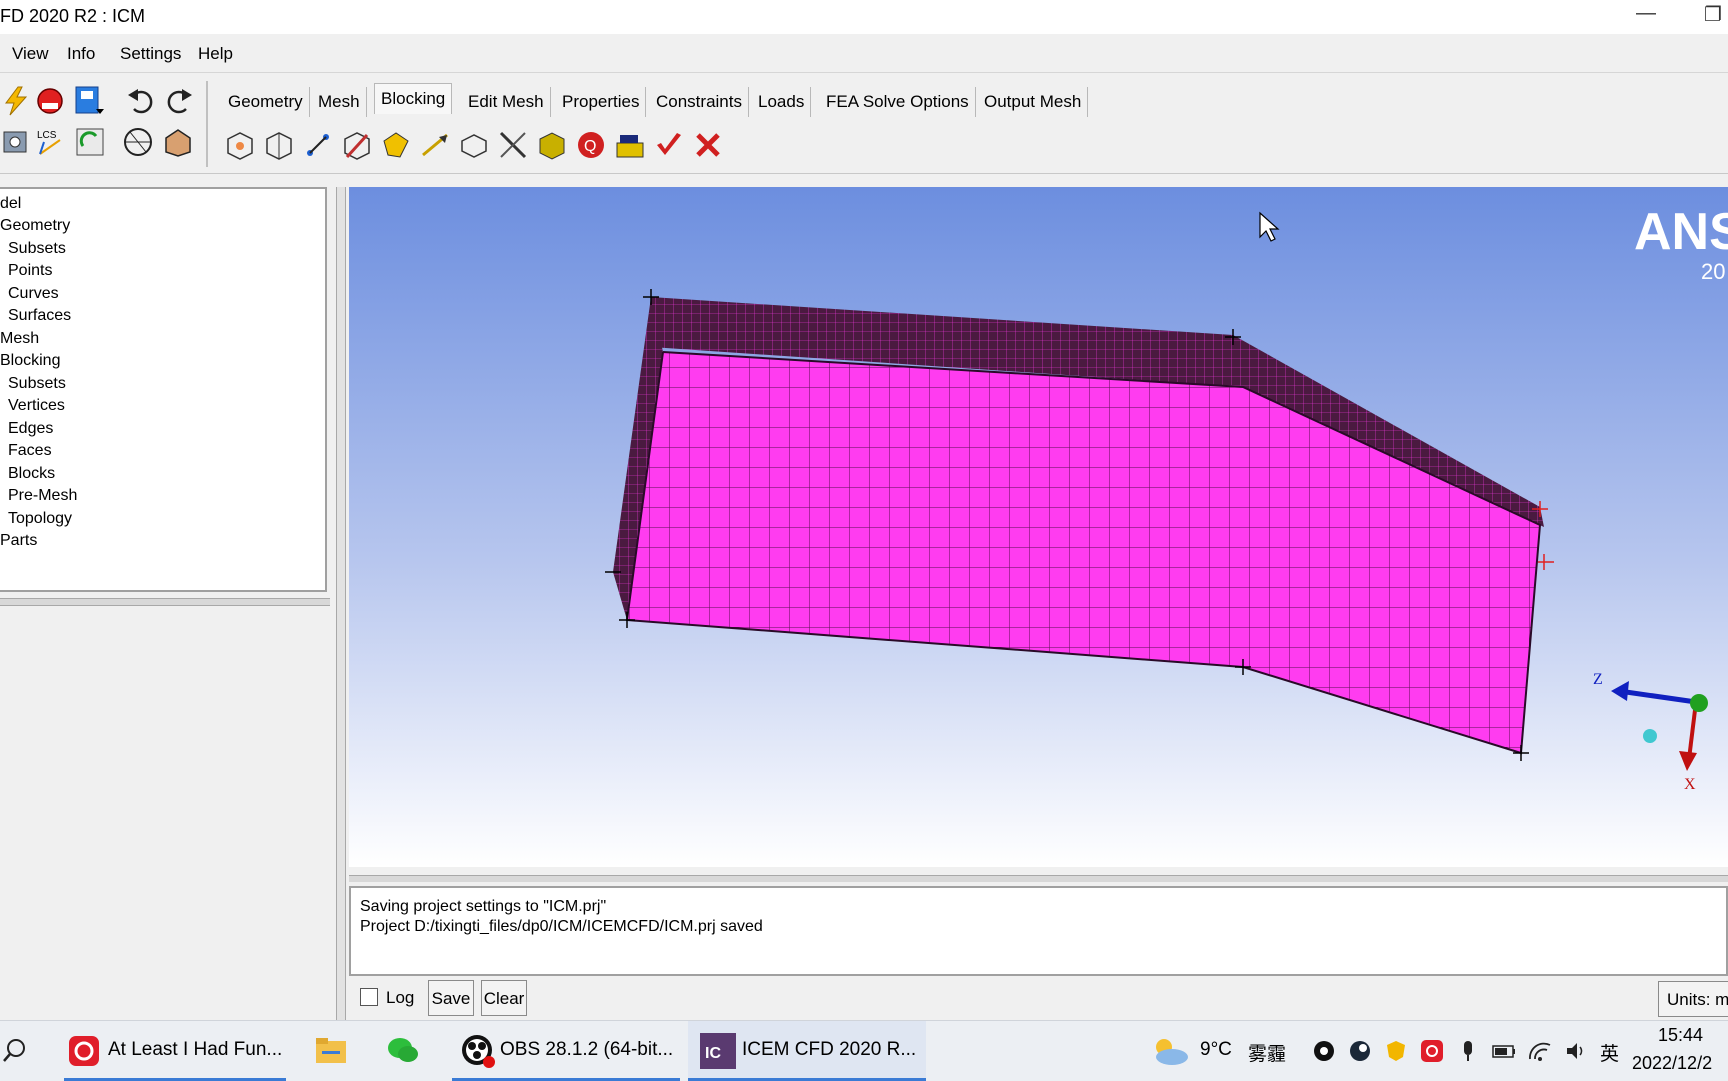 Image resolution: width=1728 pixels, height=1081 pixels. I want to click on pane-splitter, so click(341, 603).